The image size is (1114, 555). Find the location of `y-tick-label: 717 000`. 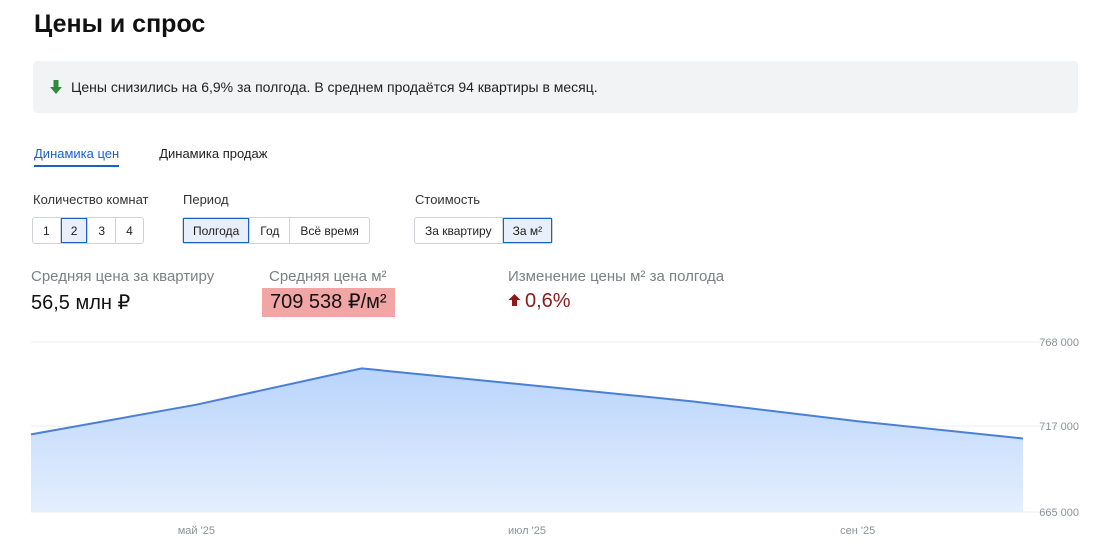

y-tick-label: 717 000 is located at coordinates (1059, 427).